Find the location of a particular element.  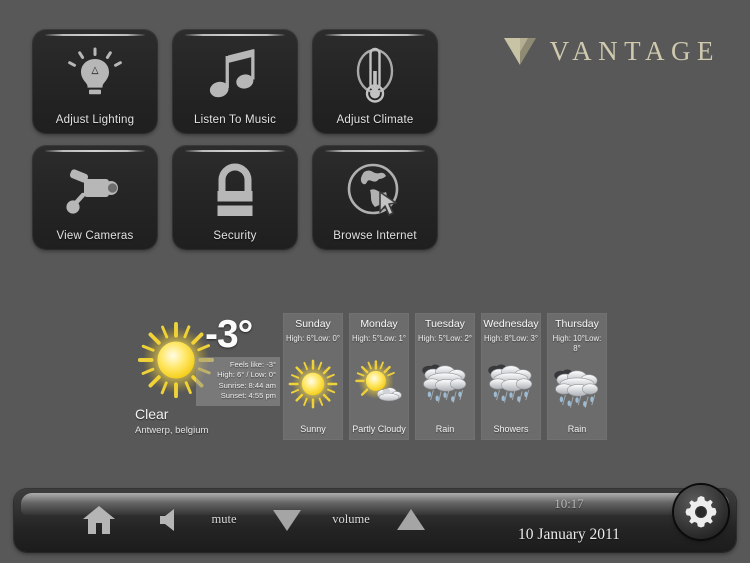

current-location: Antwerp, belgium is located at coordinates (172, 430).